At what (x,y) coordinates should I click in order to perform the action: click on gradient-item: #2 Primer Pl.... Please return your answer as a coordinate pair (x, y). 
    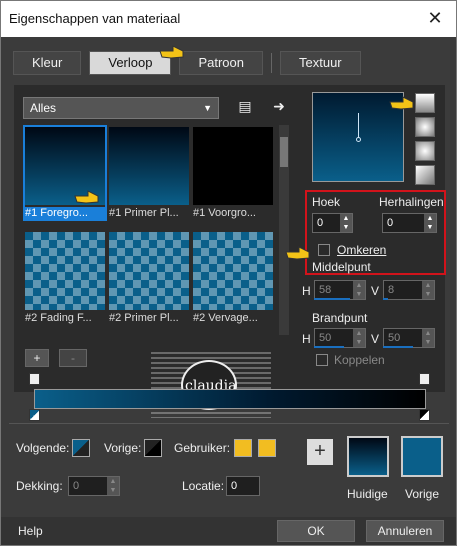
    Looking at the image, I should click on (149, 278).